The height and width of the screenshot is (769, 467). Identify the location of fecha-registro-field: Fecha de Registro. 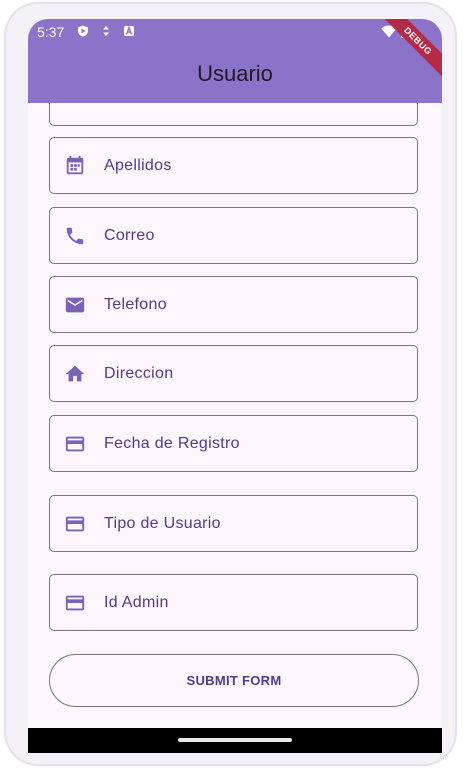
(233, 443).